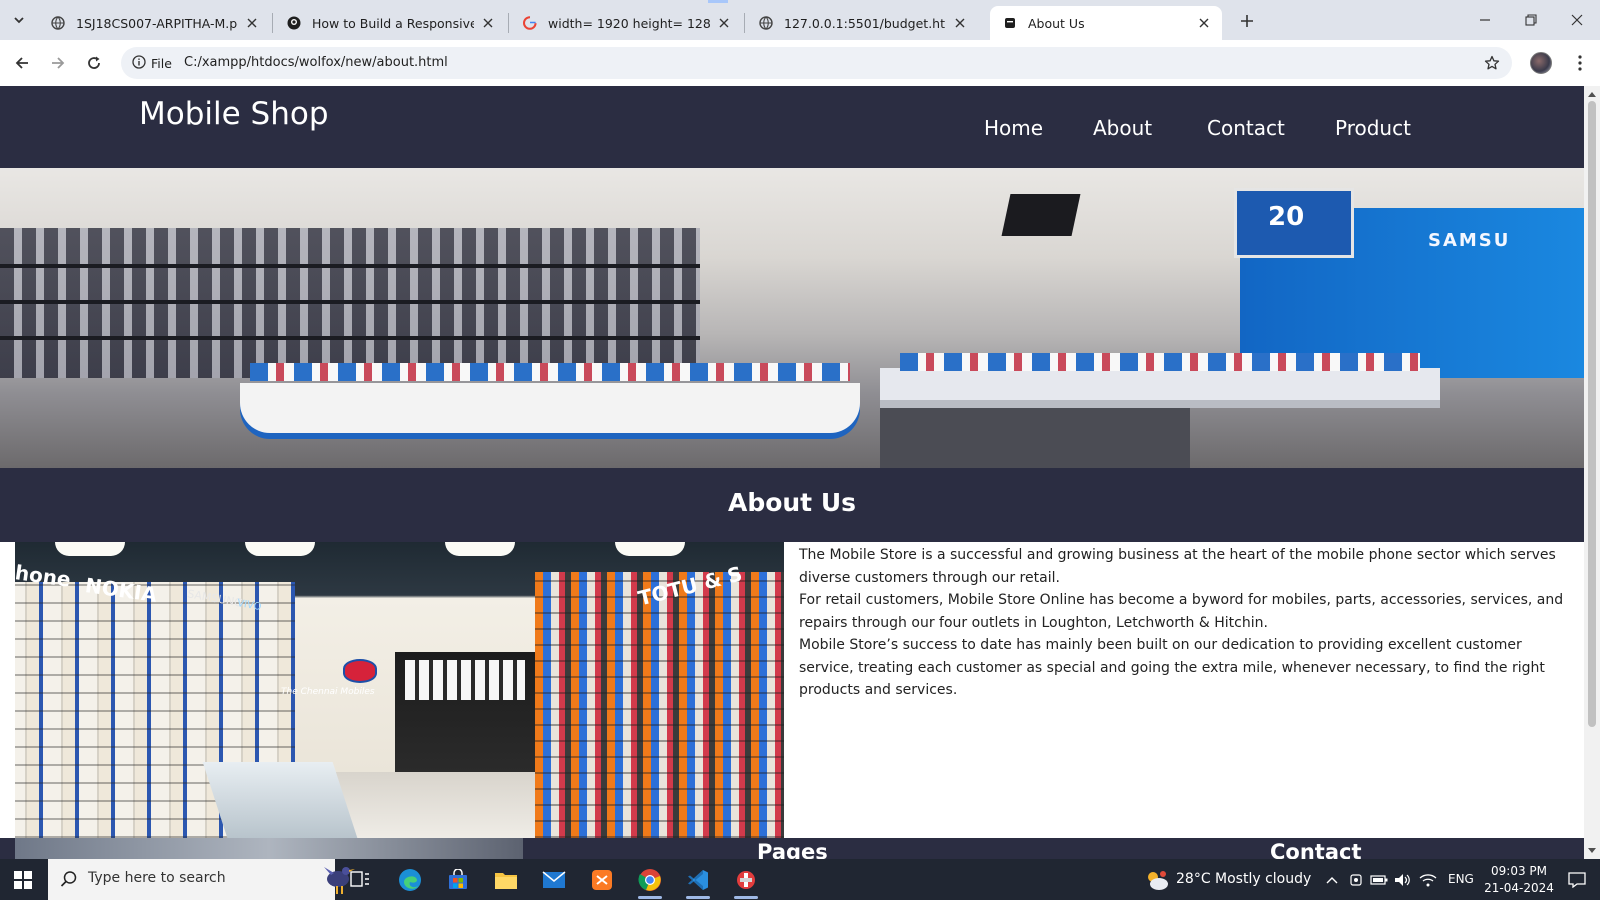 The image size is (1600, 904). I want to click on scroll-thumb, so click(1592, 414).